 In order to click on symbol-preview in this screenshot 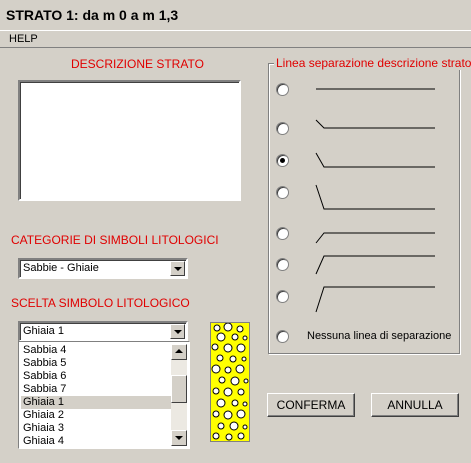, I will do `click(230, 382)`.